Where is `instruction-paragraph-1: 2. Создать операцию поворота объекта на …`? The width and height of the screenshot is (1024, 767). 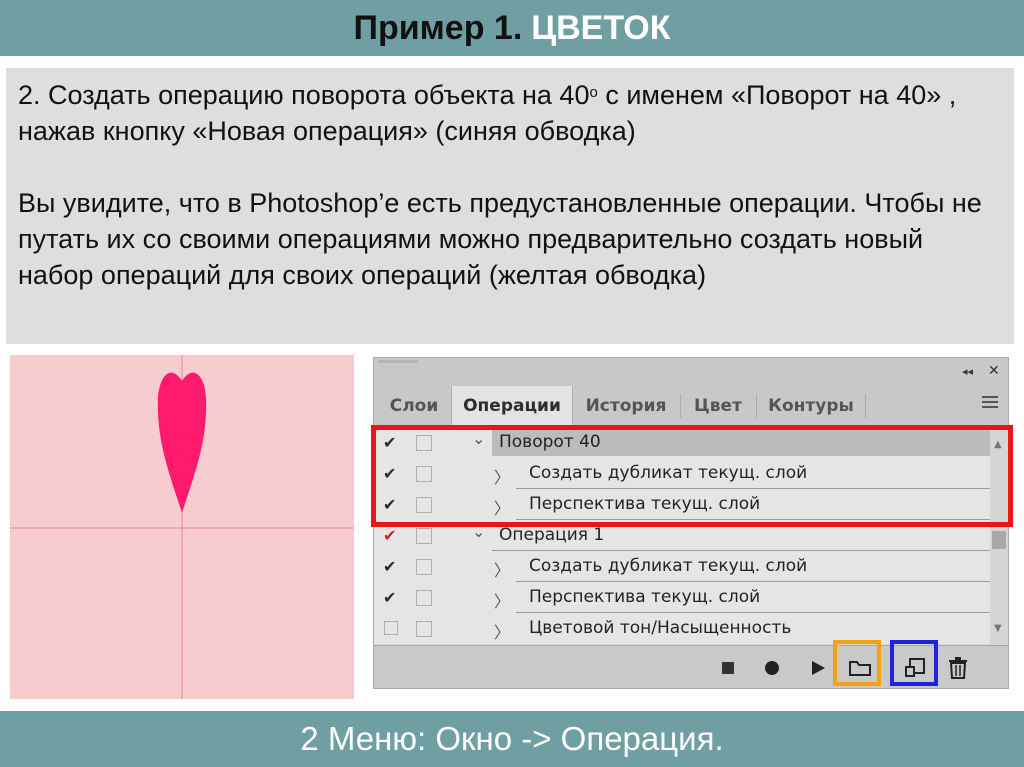 instruction-paragraph-1: 2. Создать операцию поворота объекта на … is located at coordinates (511, 113).